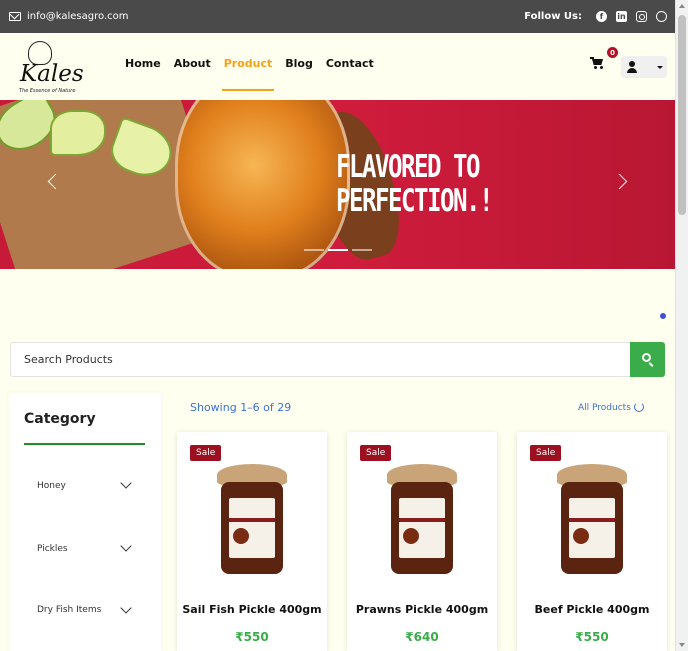 The height and width of the screenshot is (651, 688). Describe the element at coordinates (321, 359) in the screenshot. I see `search-input` at that location.